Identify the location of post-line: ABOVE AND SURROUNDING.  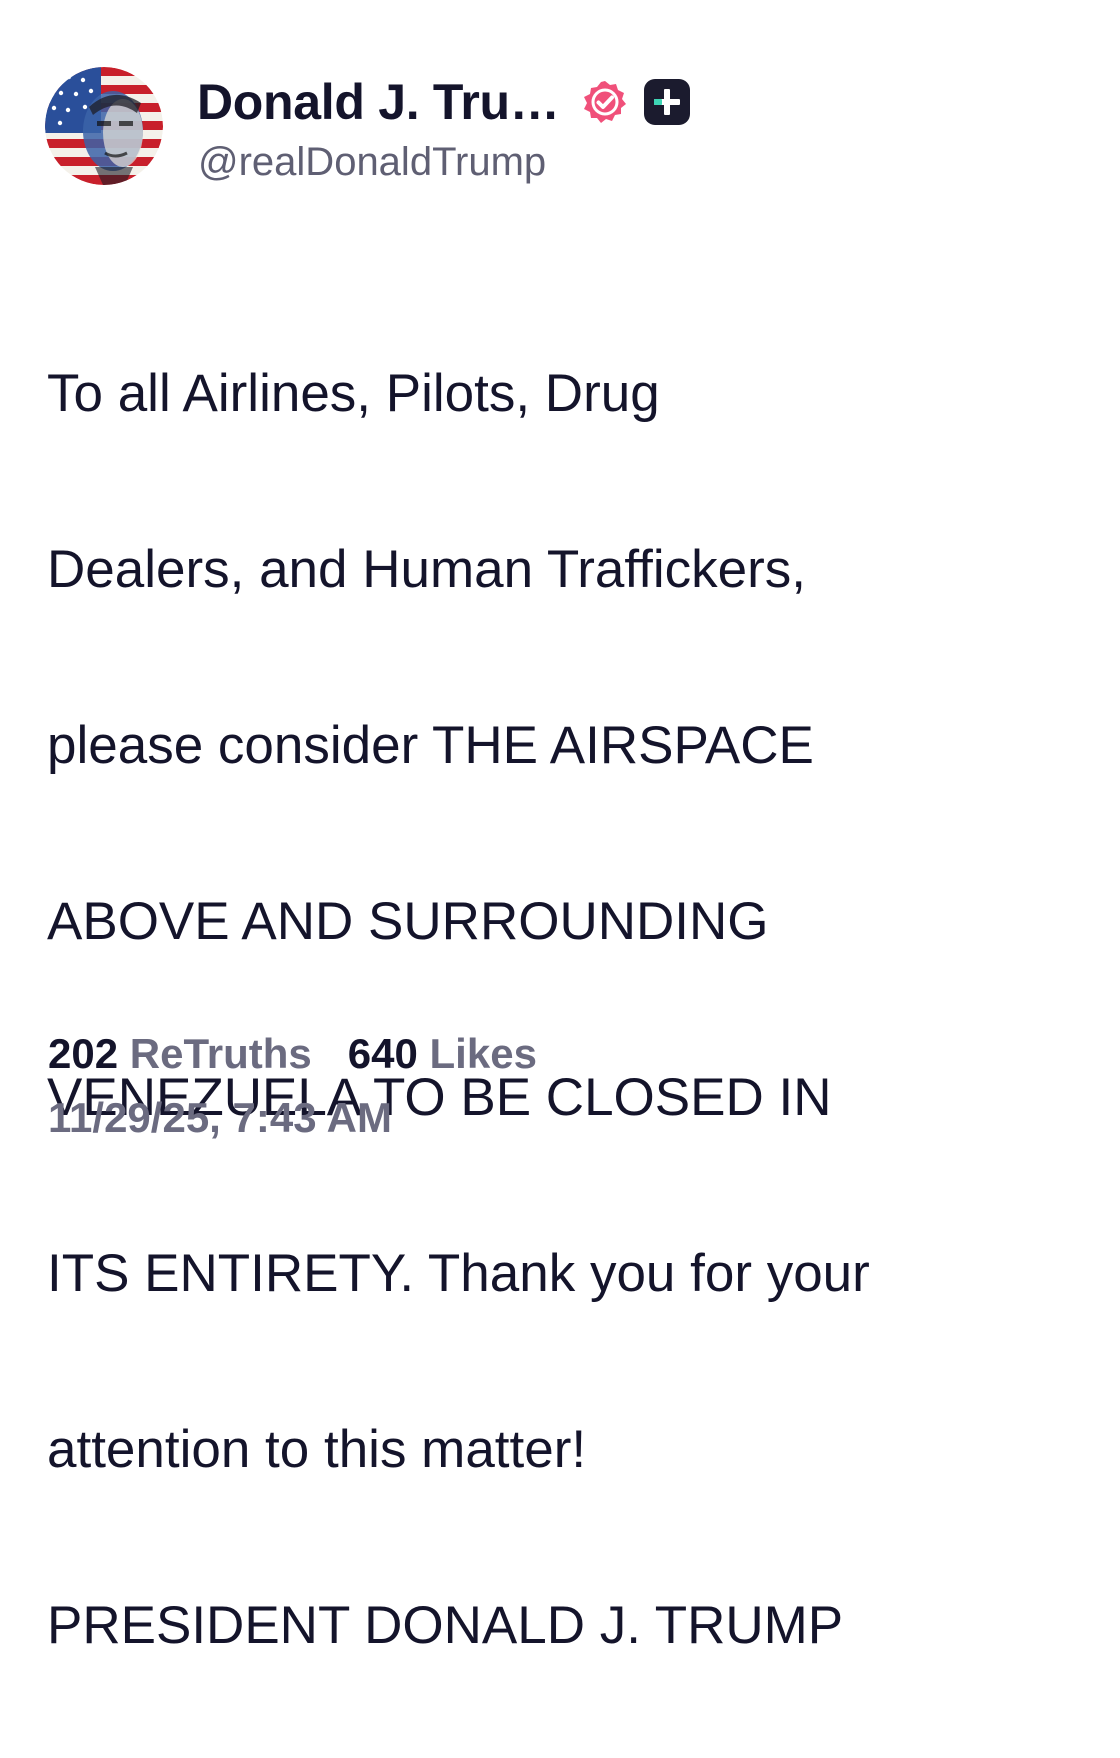
(408, 921).